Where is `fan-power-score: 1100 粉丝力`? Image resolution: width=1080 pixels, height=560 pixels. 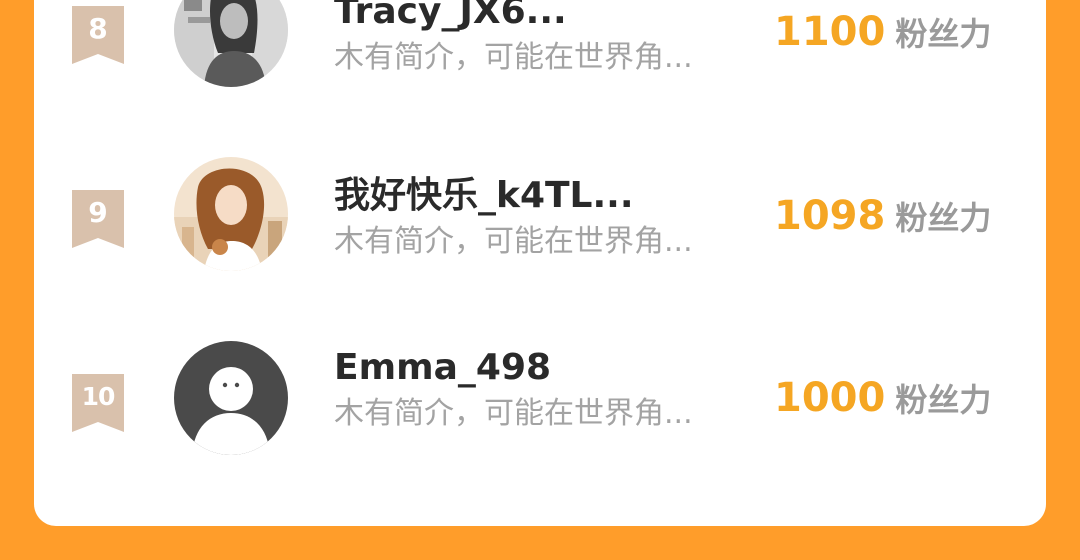
fan-power-score: 1100 粉丝力 is located at coordinates (899, 36).